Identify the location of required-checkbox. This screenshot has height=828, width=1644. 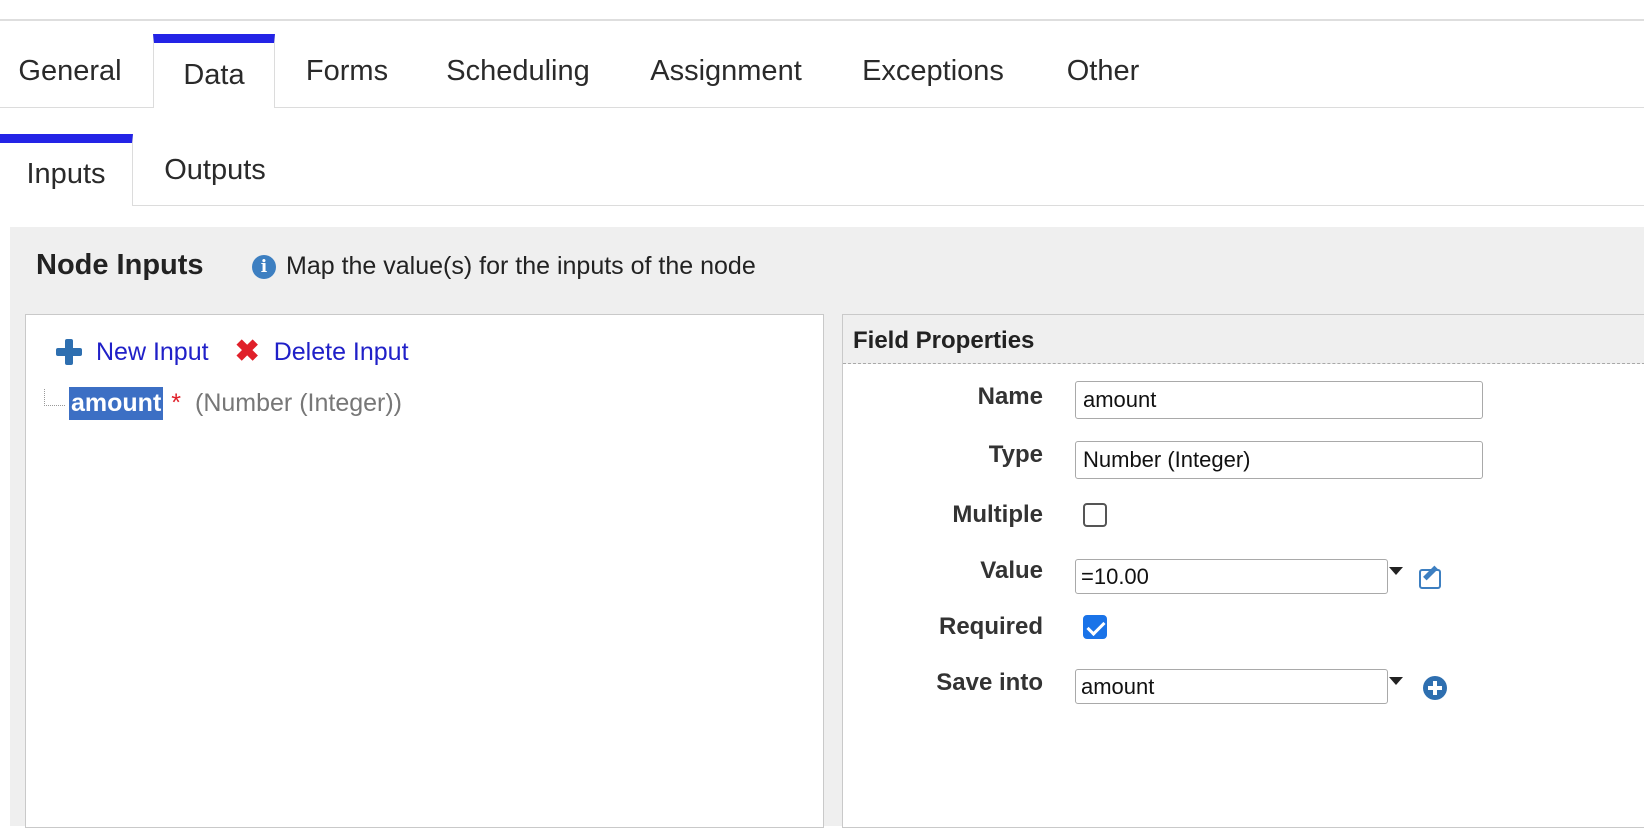
(1095, 627).